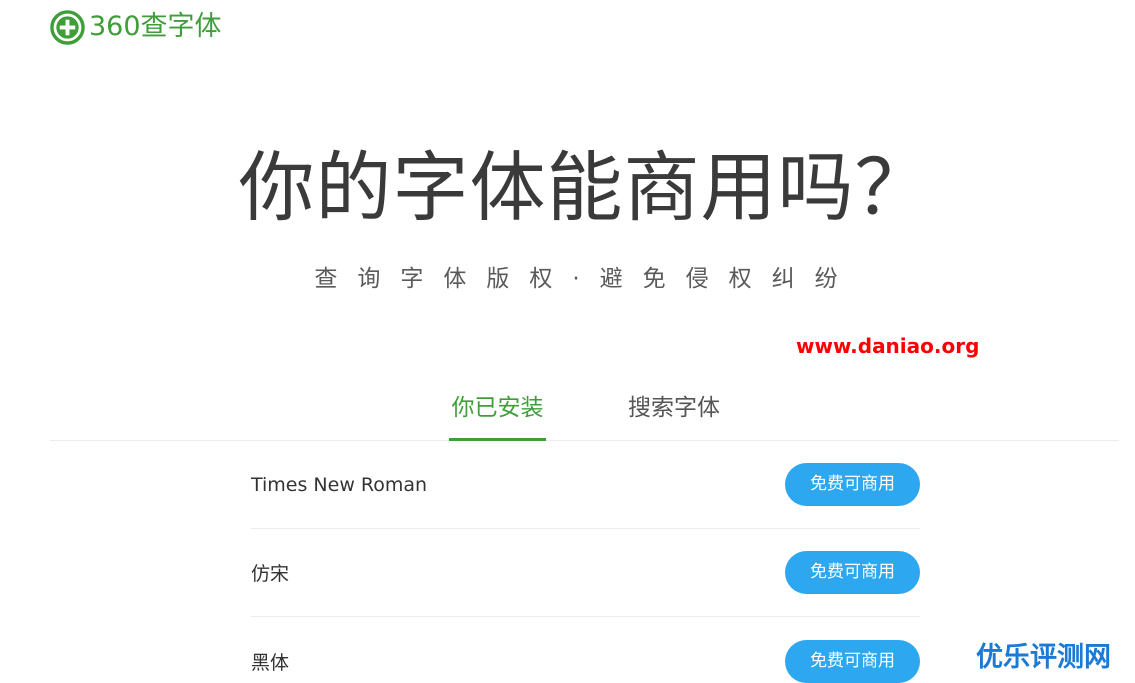  Describe the element at coordinates (497, 414) in the screenshot. I see `tab-installed: 你已安装` at that location.